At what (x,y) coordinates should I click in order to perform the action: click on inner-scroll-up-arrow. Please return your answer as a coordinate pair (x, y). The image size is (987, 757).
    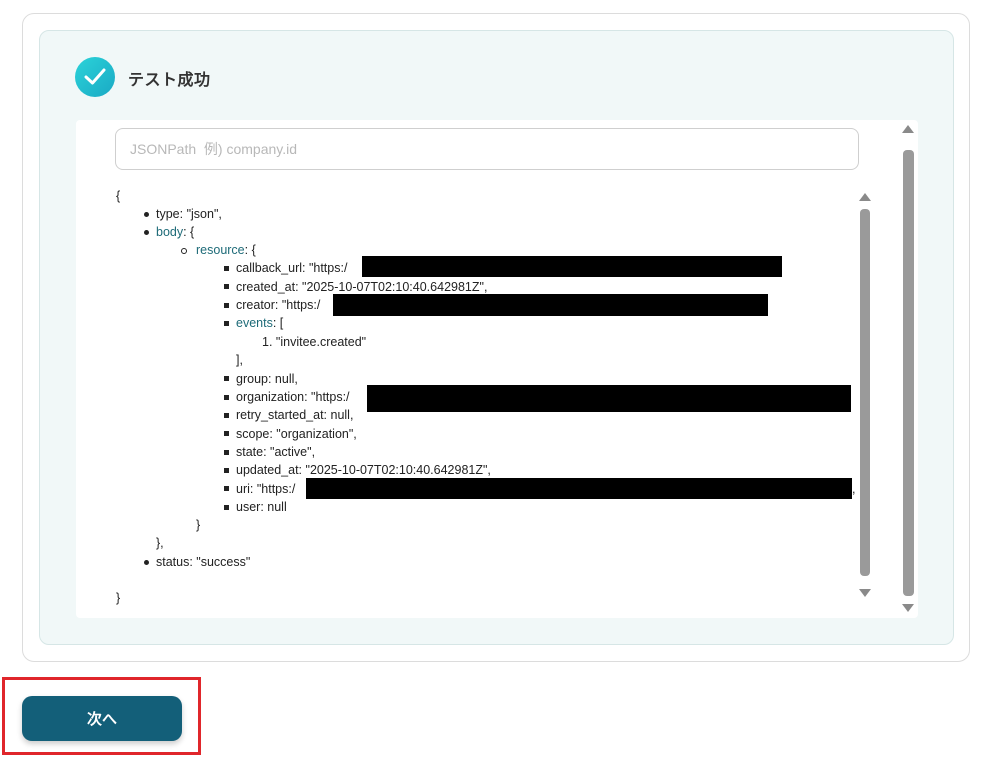
    Looking at the image, I should click on (865, 197).